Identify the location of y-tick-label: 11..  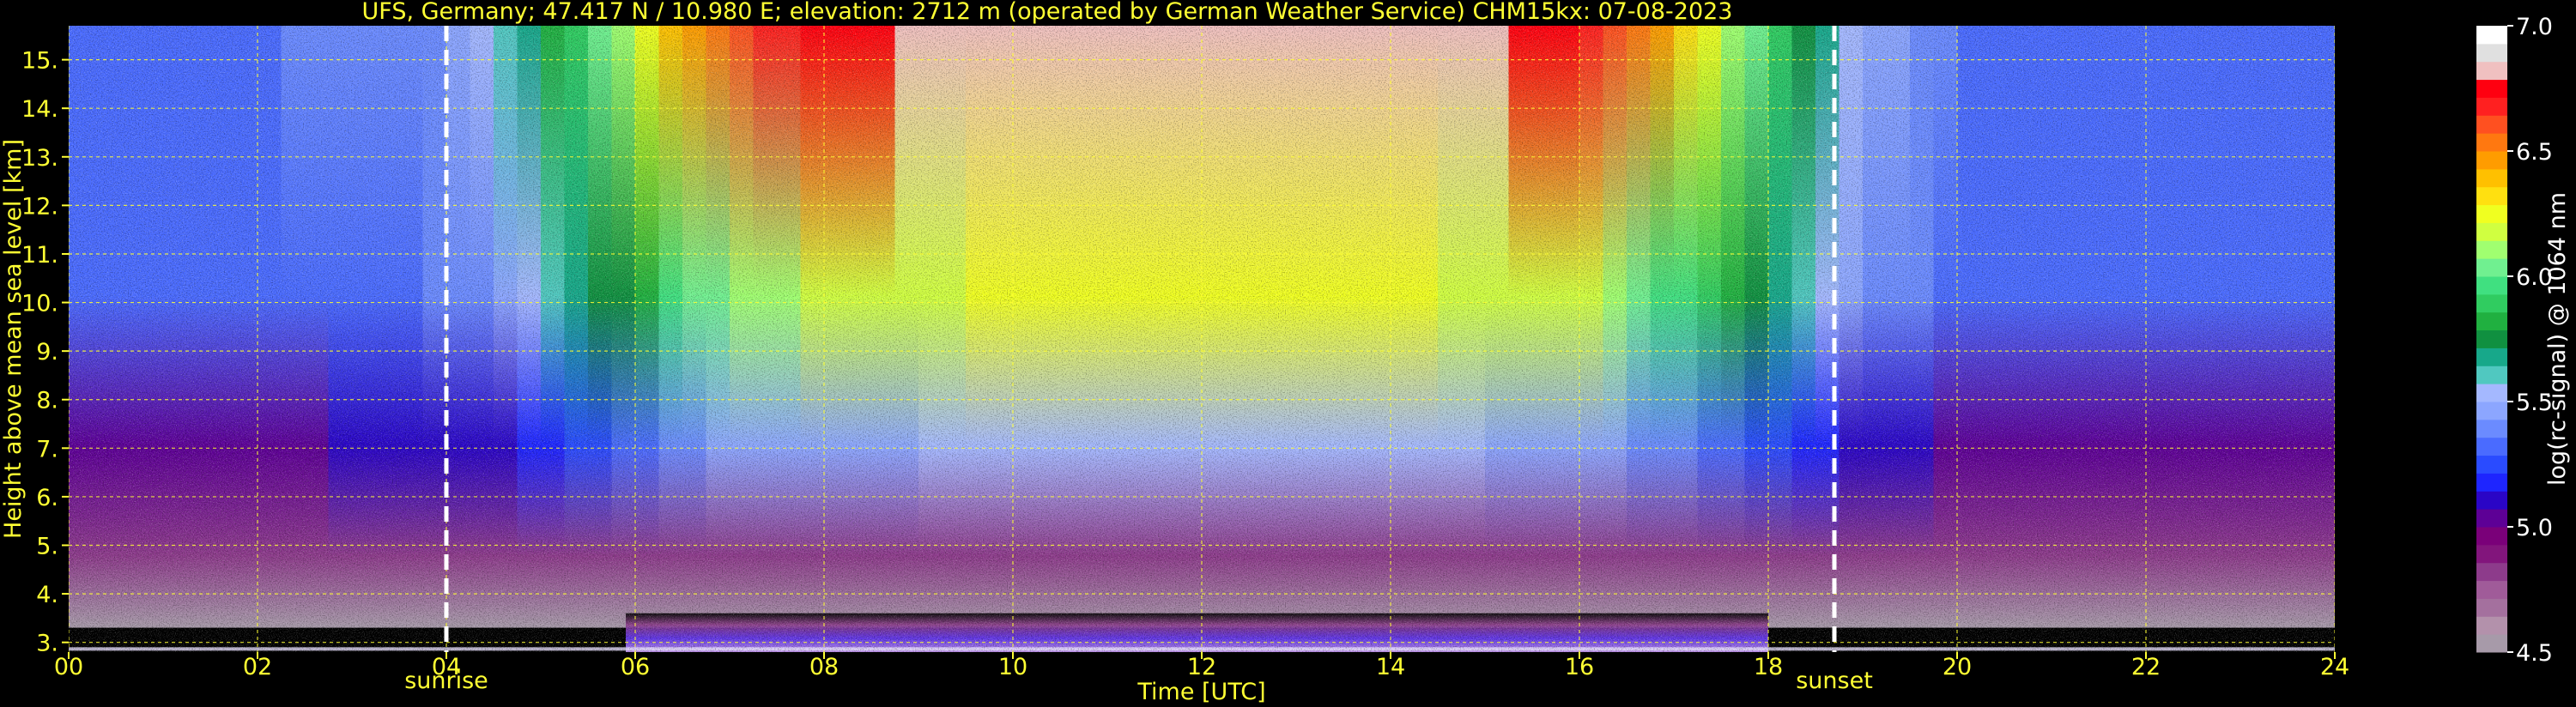
(39, 256).